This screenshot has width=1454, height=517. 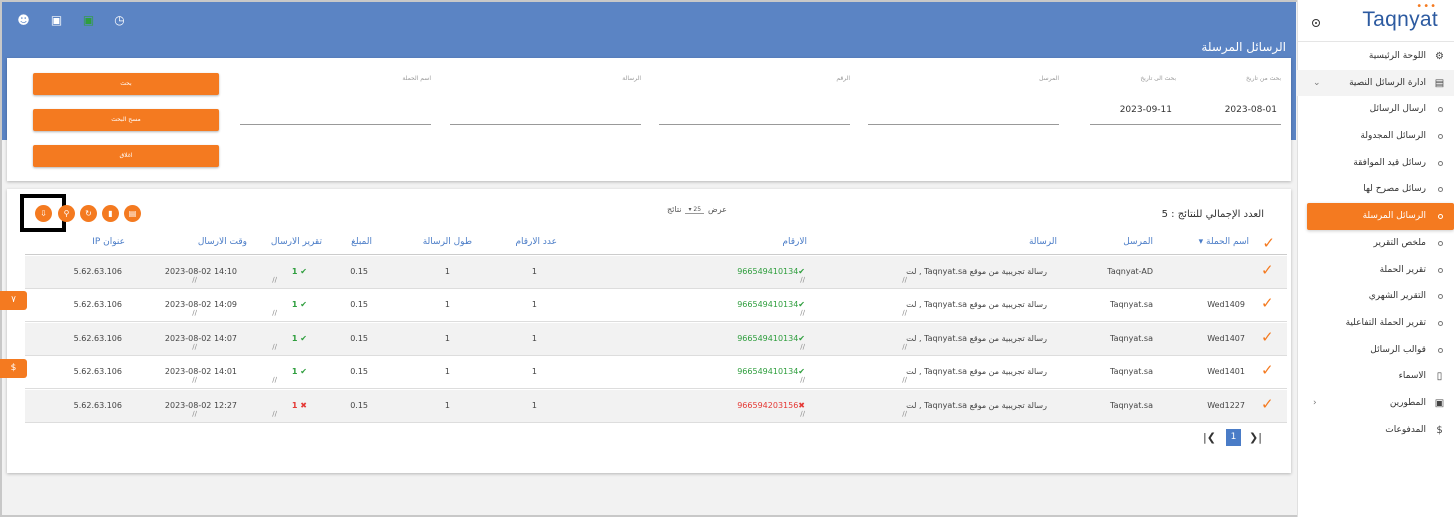 I want to click on col-numbers: الارقام, so click(x=794, y=242).